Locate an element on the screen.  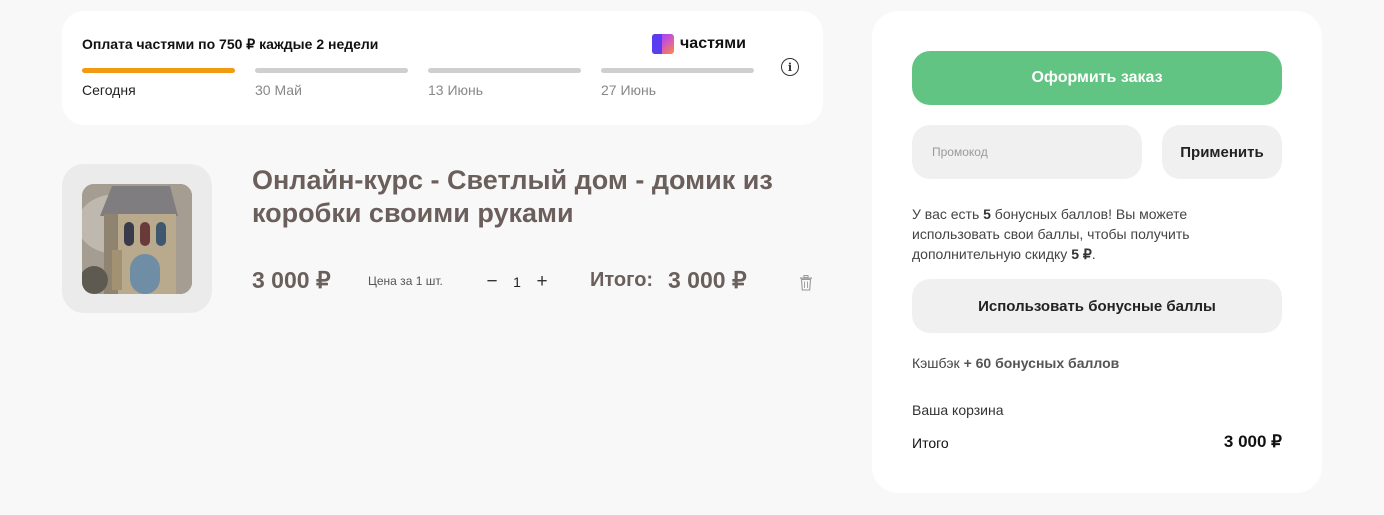
checkout-button: Оформить заказ is located at coordinates (1097, 78).